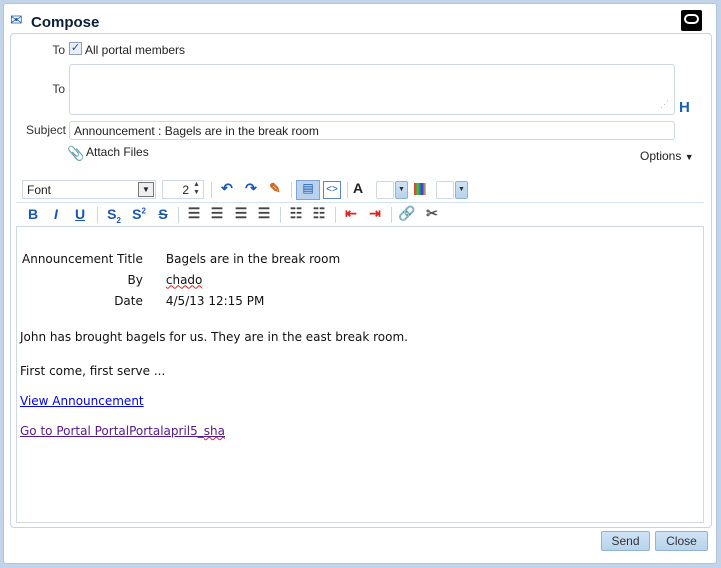  I want to click on subscript-icon: S2, so click(114, 215).